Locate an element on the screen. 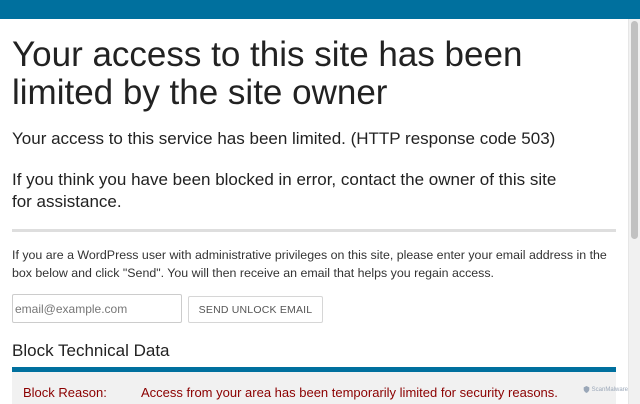 The width and height of the screenshot is (640, 404). watermark-label: ScanMalware is located at coordinates (609, 389).